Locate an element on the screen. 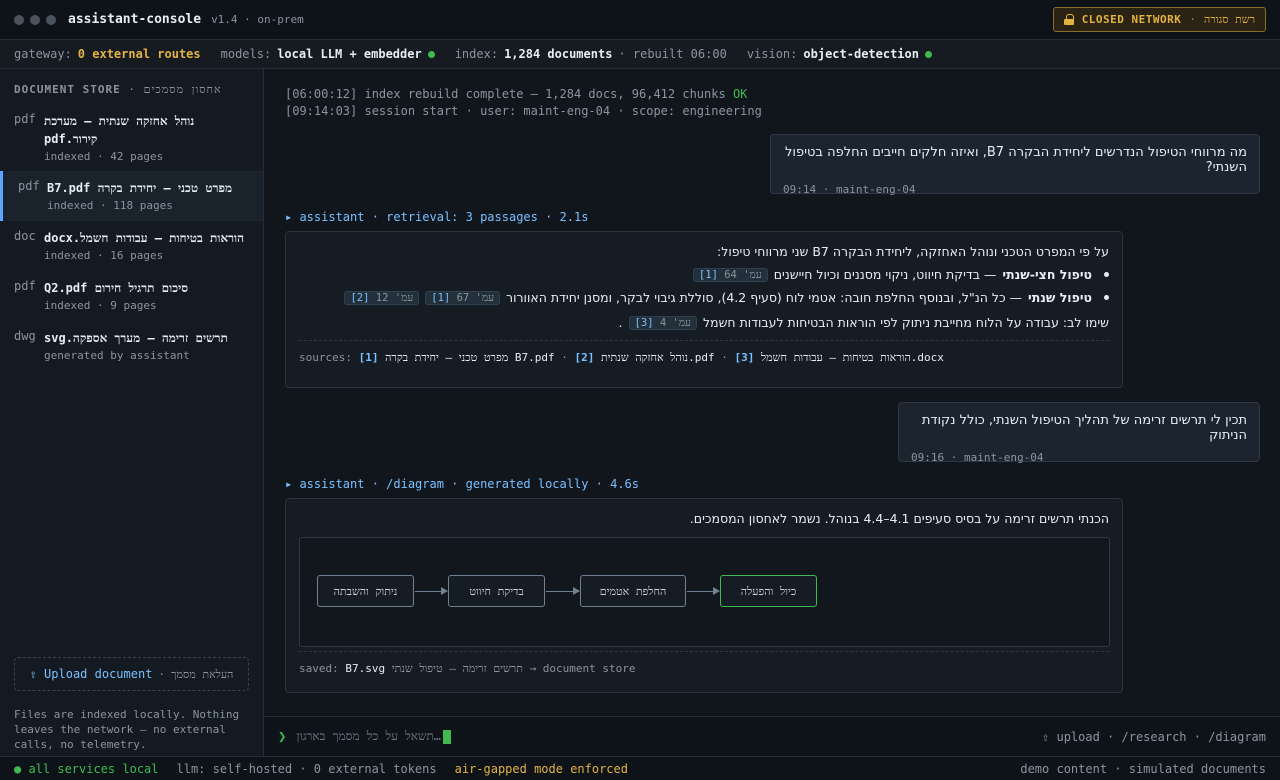 Image resolution: width=1280 pixels, height=780 pixels. vision-ok-dot is located at coordinates (928, 54).